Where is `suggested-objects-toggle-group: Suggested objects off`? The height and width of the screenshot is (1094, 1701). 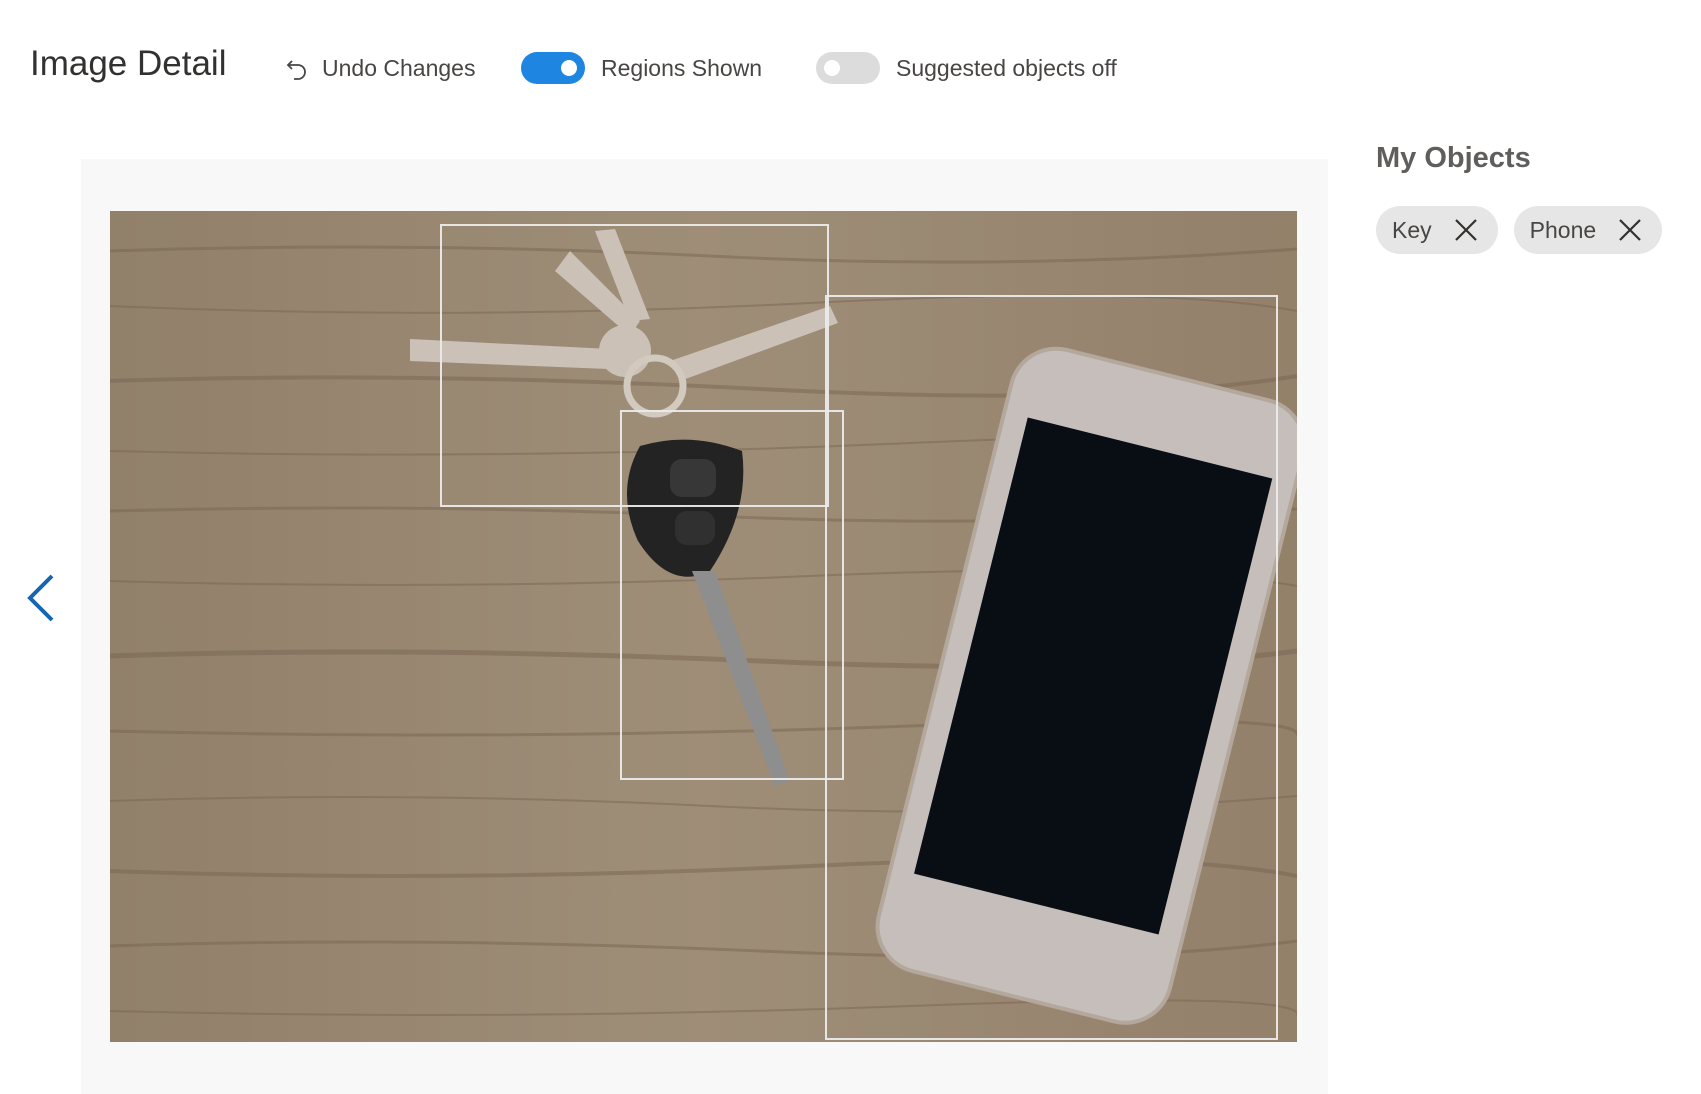 suggested-objects-toggle-group: Suggested objects off is located at coordinates (966, 68).